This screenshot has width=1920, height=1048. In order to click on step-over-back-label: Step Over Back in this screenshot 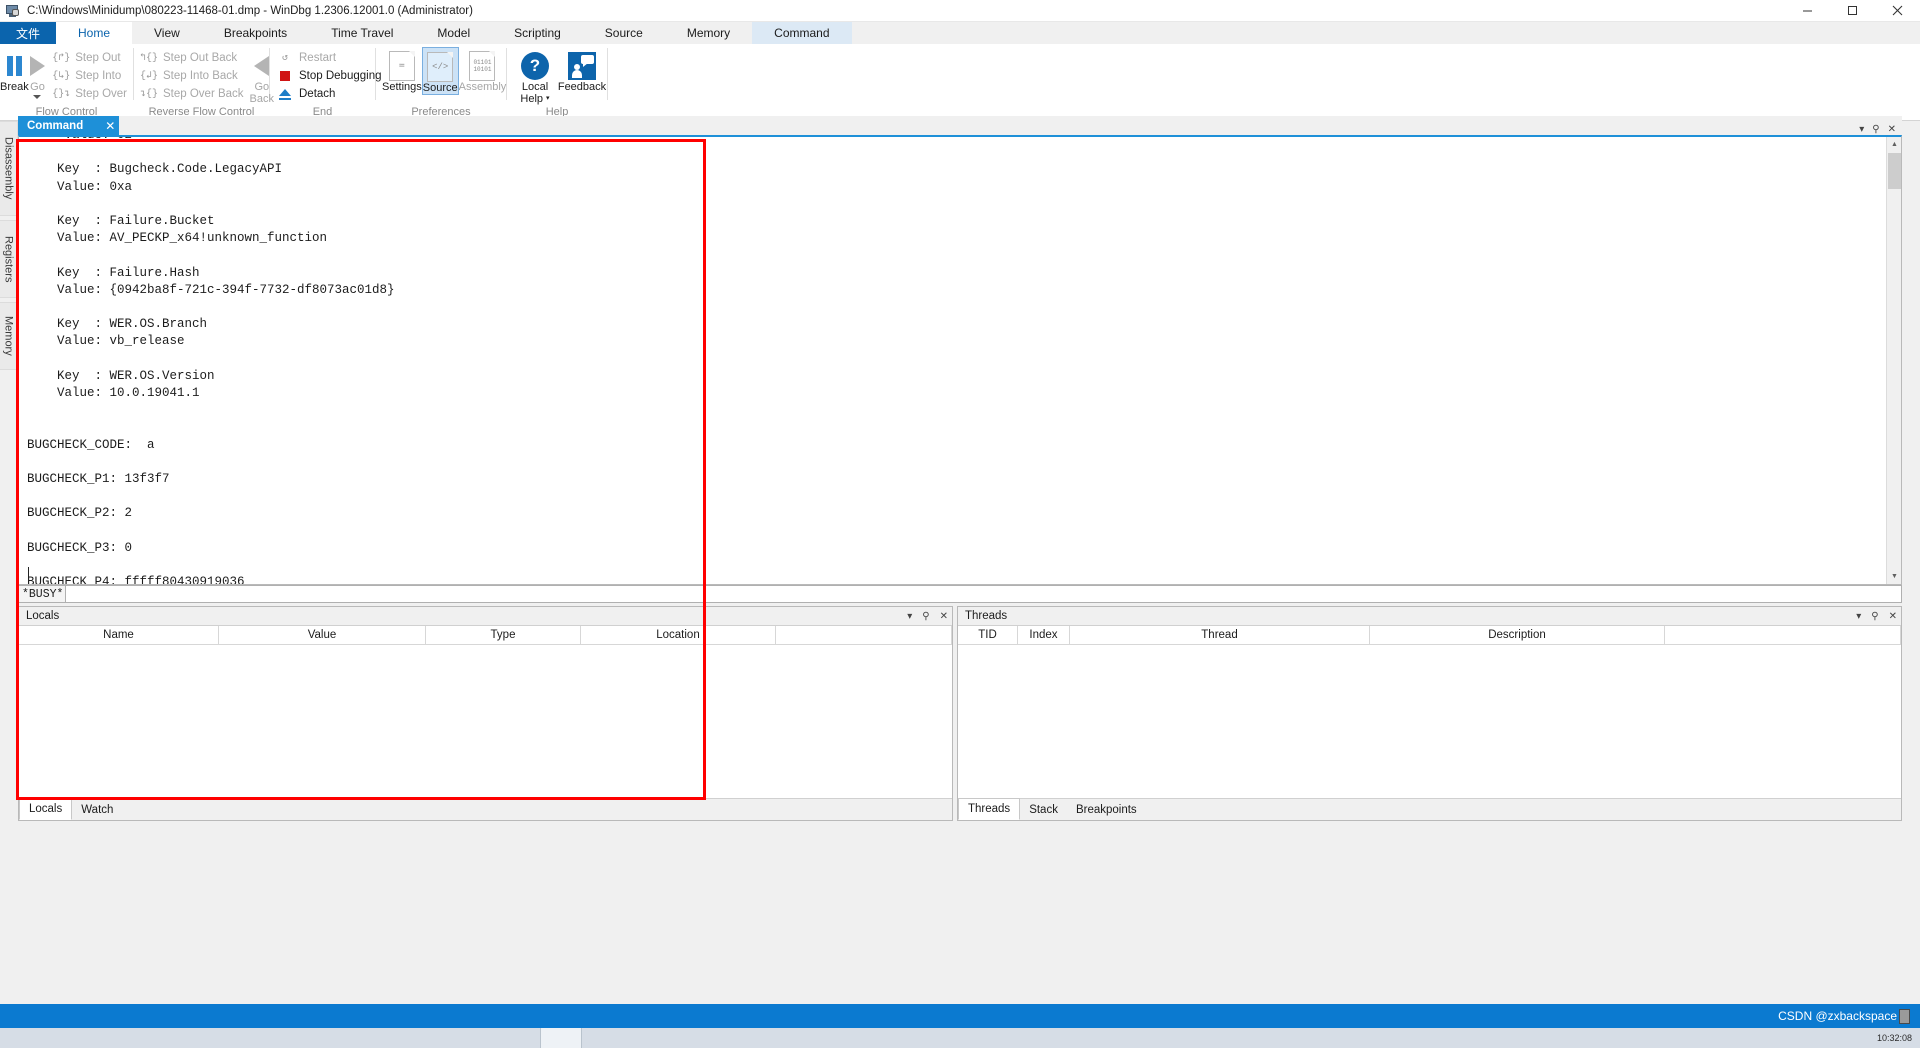, I will do `click(203, 94)`.